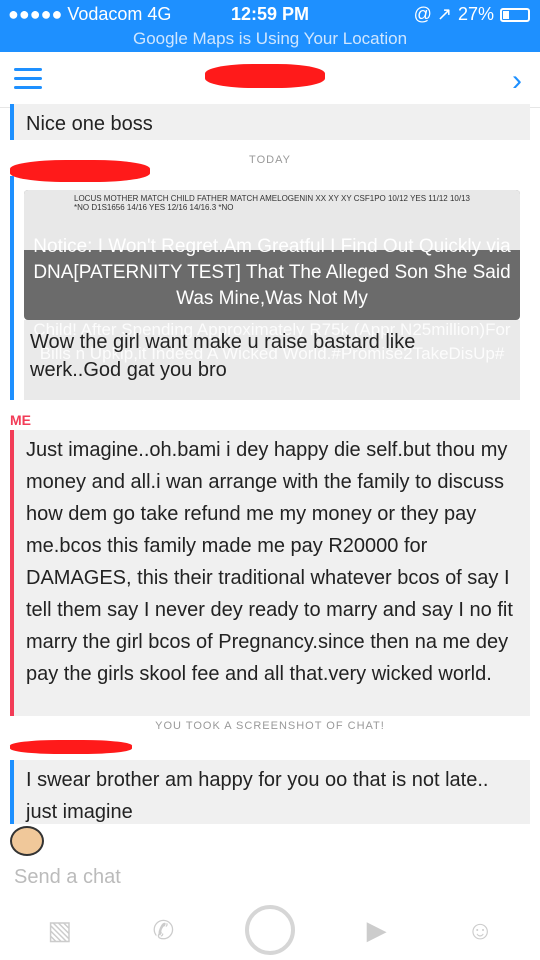  I want to click on phone-icon: ✆, so click(163, 930).